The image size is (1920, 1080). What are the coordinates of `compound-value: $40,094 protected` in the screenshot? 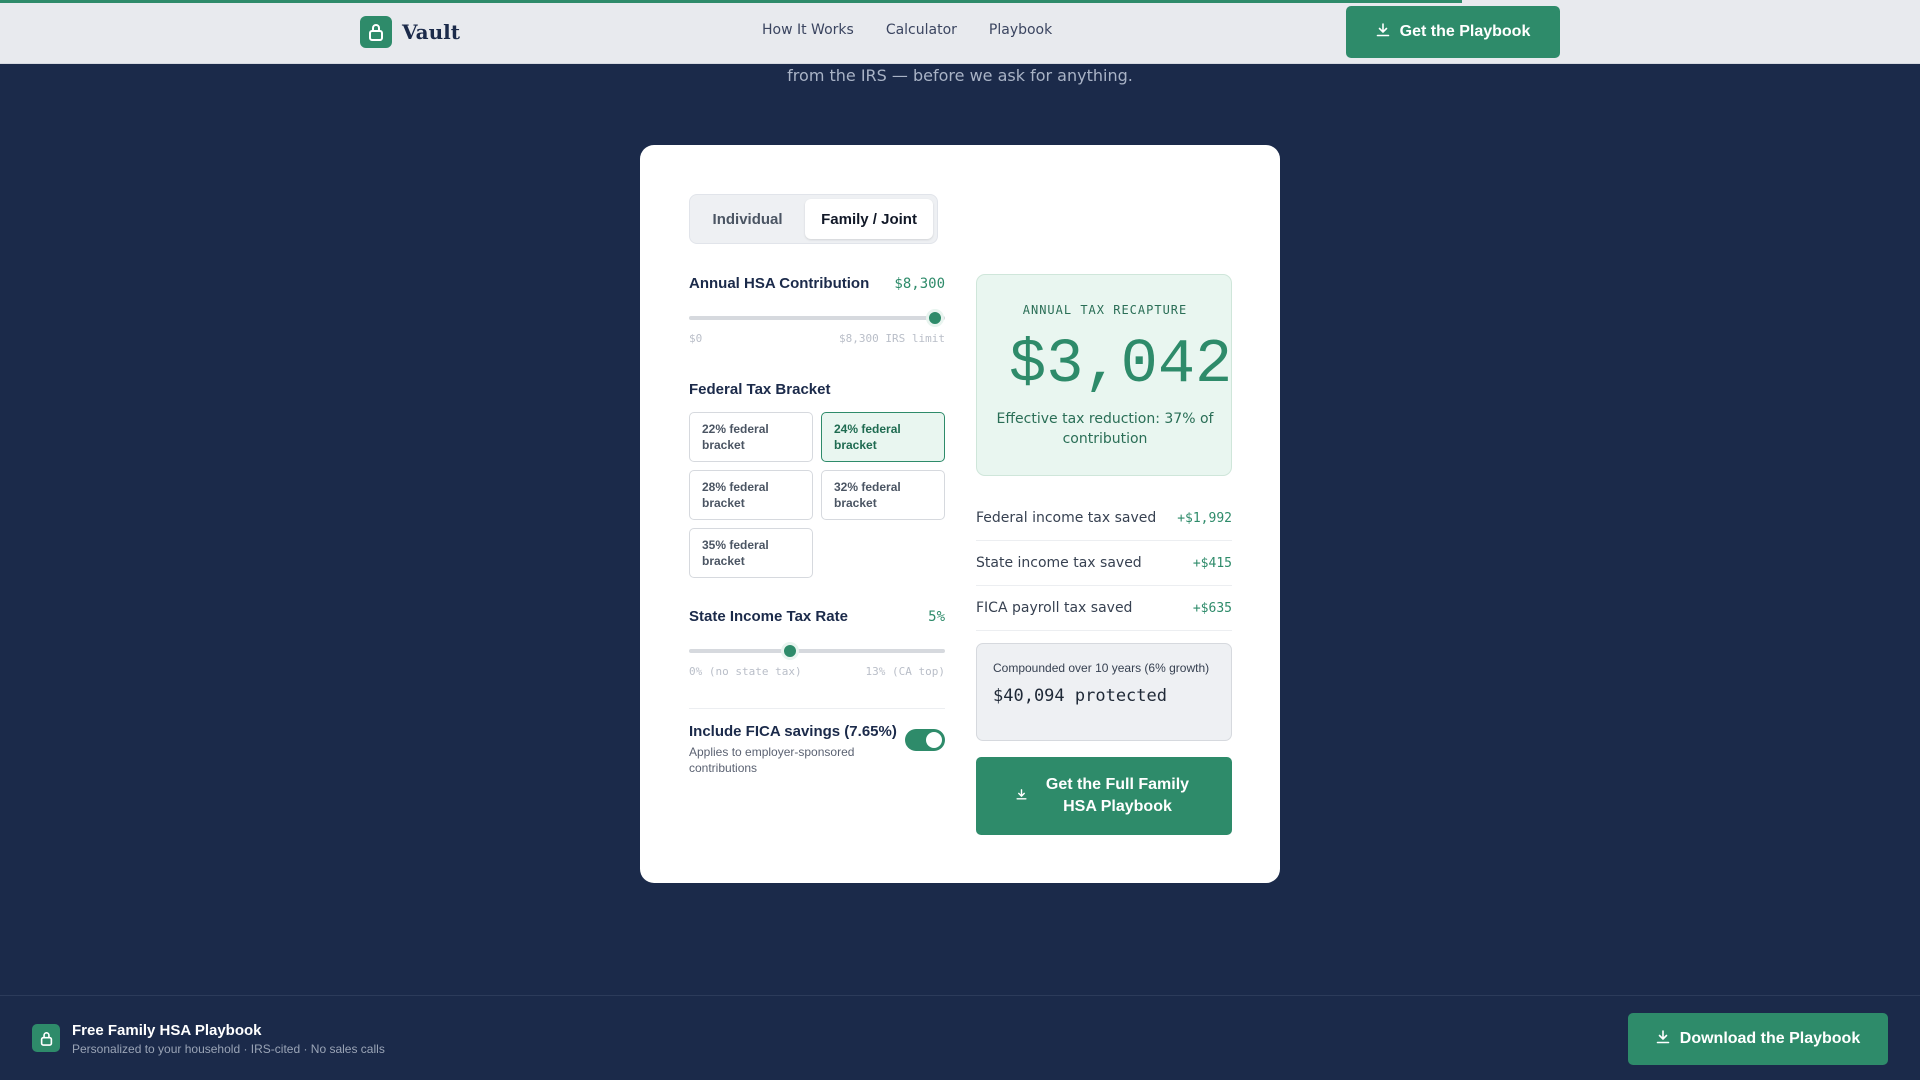 It's located at (1080, 696).